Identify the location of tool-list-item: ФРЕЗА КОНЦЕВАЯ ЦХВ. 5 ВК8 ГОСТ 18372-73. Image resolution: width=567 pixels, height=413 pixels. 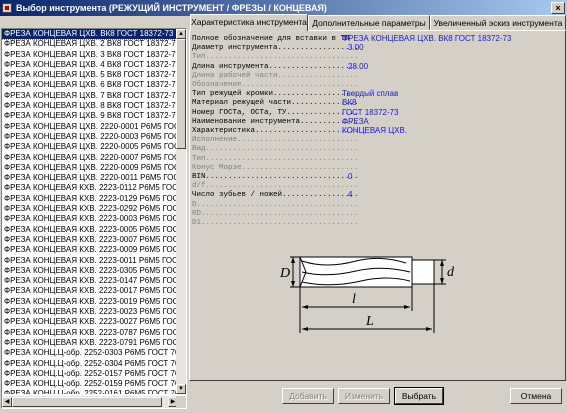
(90, 75).